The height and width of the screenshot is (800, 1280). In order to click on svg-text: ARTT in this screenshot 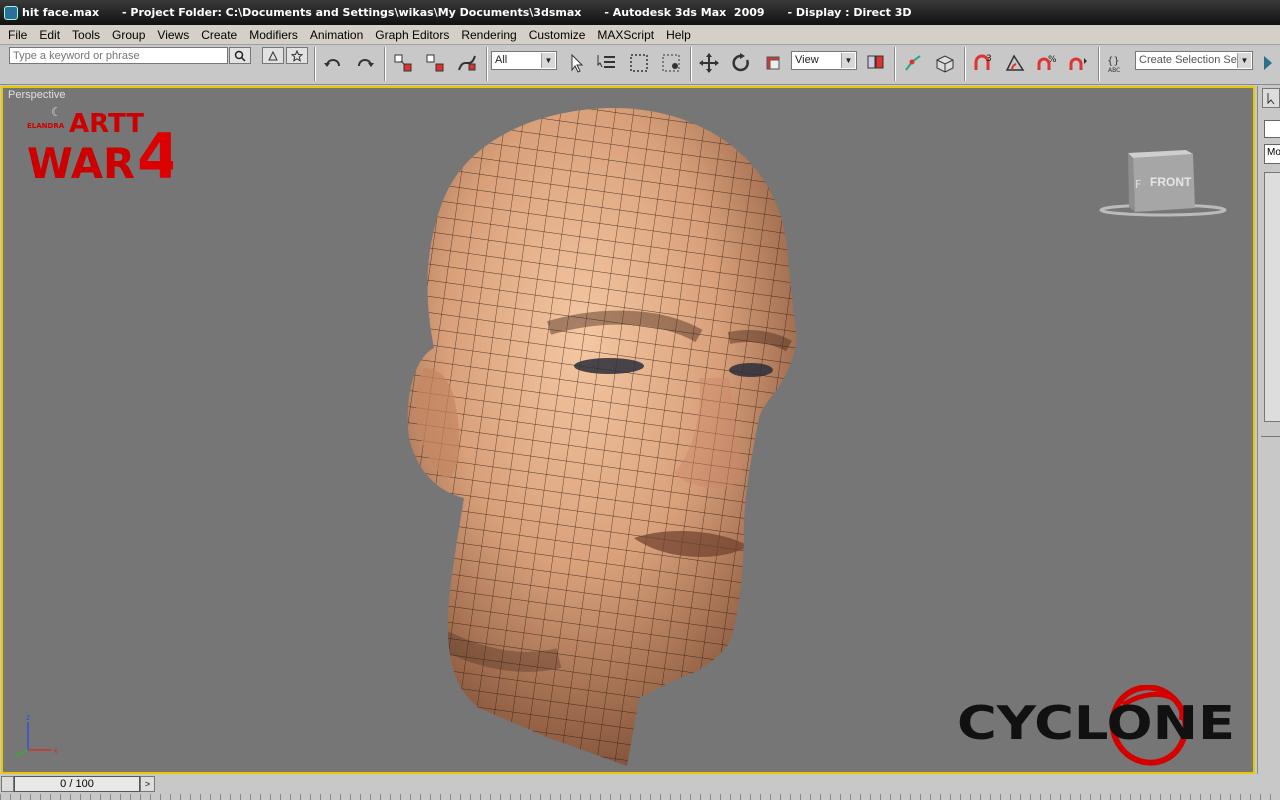, I will do `click(106, 124)`.